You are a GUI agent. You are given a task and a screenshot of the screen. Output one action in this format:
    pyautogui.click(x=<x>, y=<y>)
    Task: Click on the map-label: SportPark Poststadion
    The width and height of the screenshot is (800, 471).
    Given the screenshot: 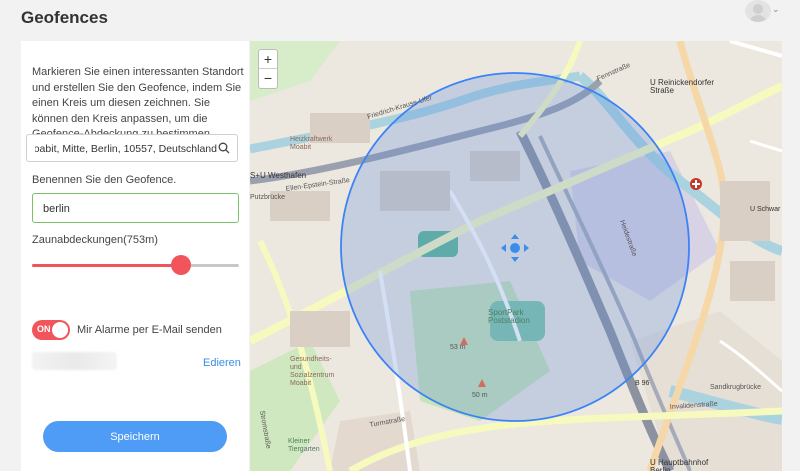 What is the action you would take?
    pyautogui.click(x=509, y=316)
    